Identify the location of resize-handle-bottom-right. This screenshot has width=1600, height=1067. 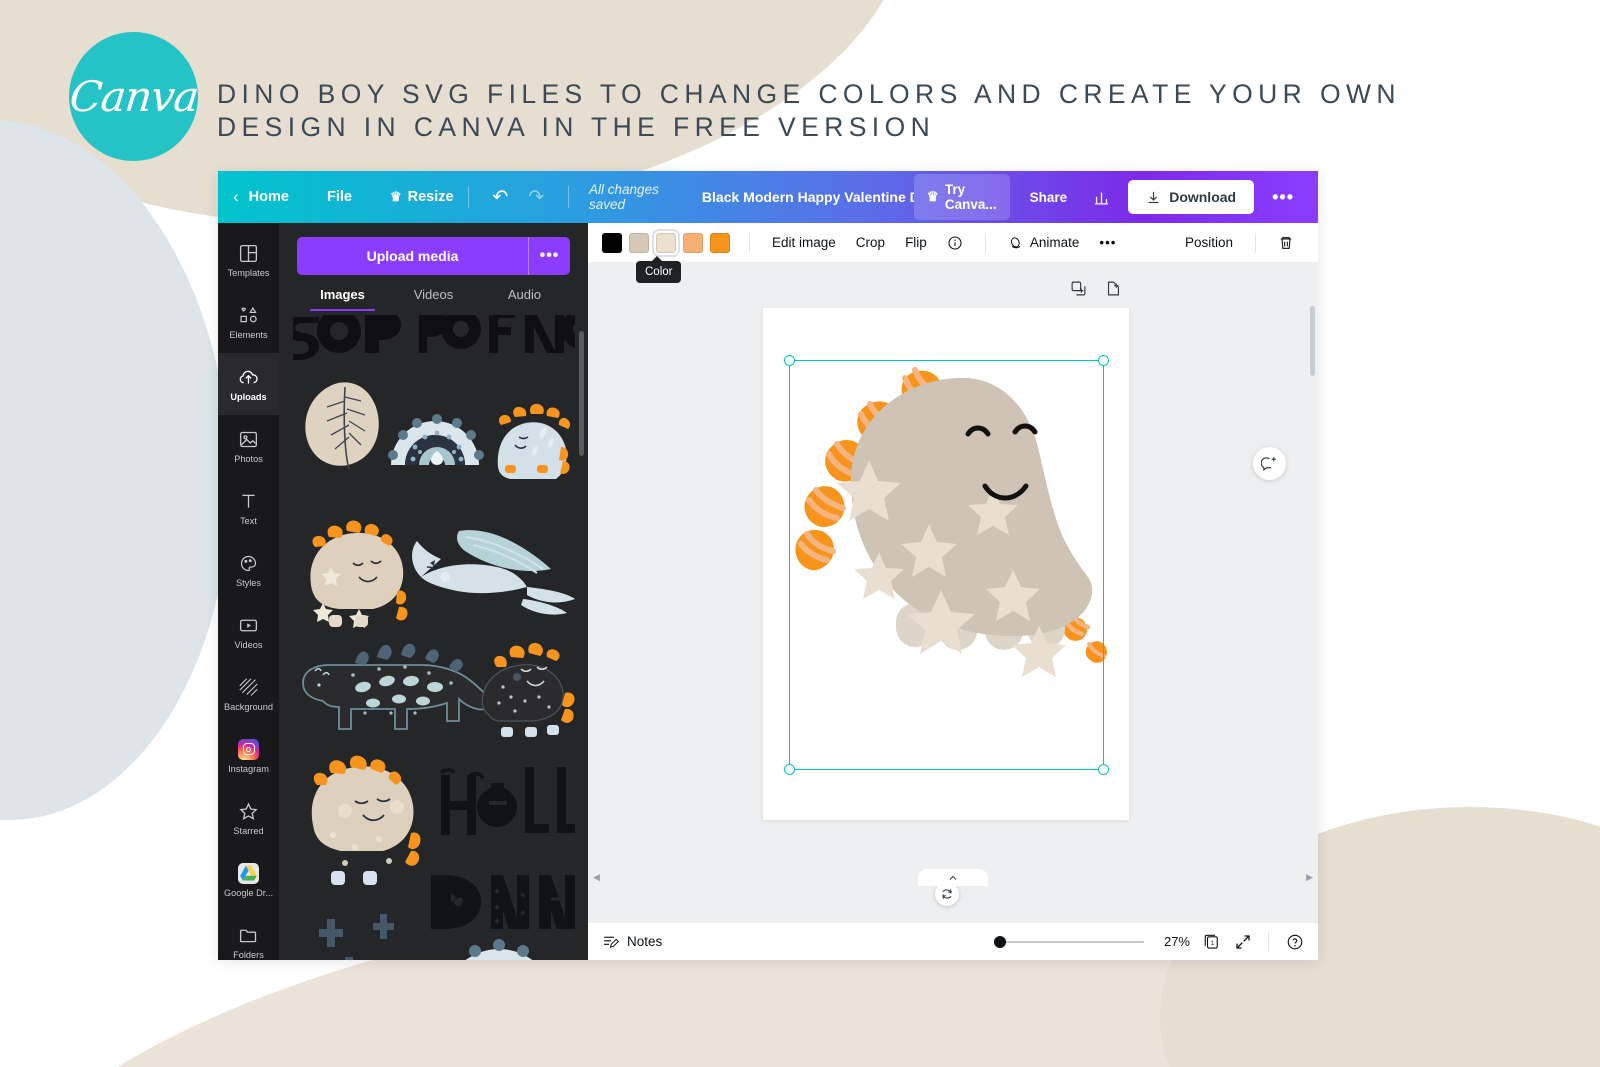
(1103, 769).